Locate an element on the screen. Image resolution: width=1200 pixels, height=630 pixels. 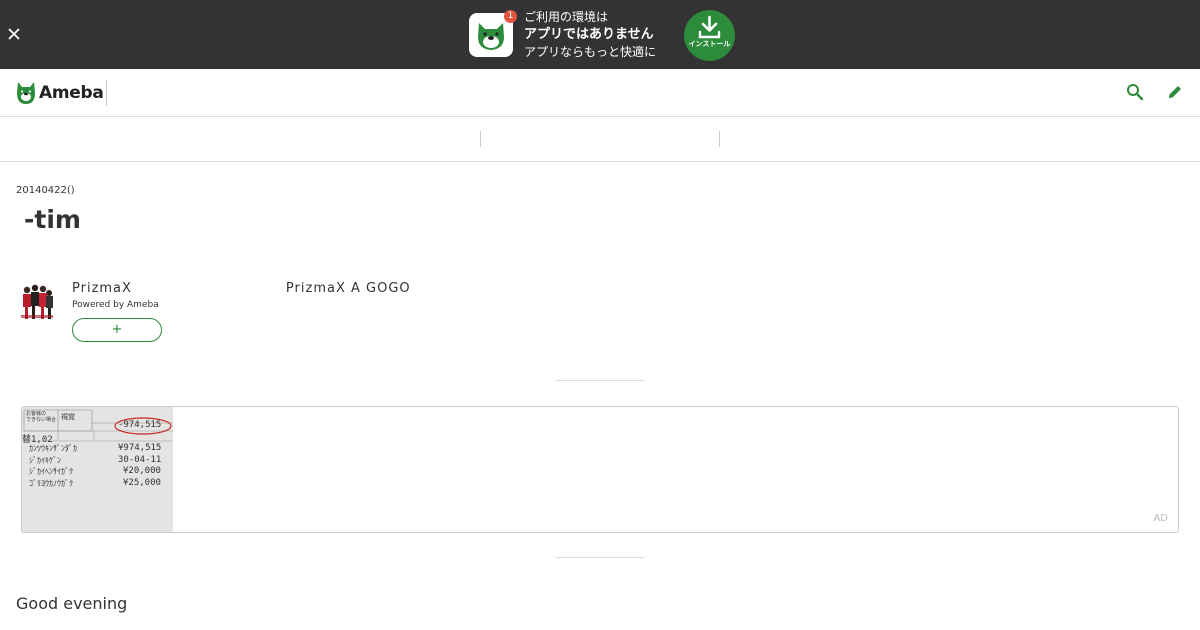
receipt-row-label: ｺﾞﾘﾖｳｶﾉｳｶﾞｸ is located at coordinates (51, 483).